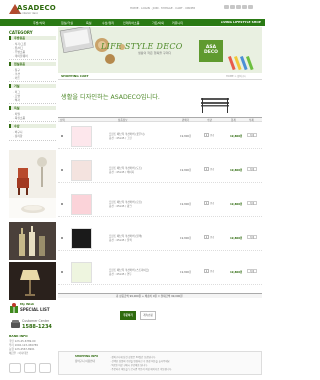 This screenshot has width=320, height=380. I want to click on nav-item-storage: 수납/정리, so click(108, 23).